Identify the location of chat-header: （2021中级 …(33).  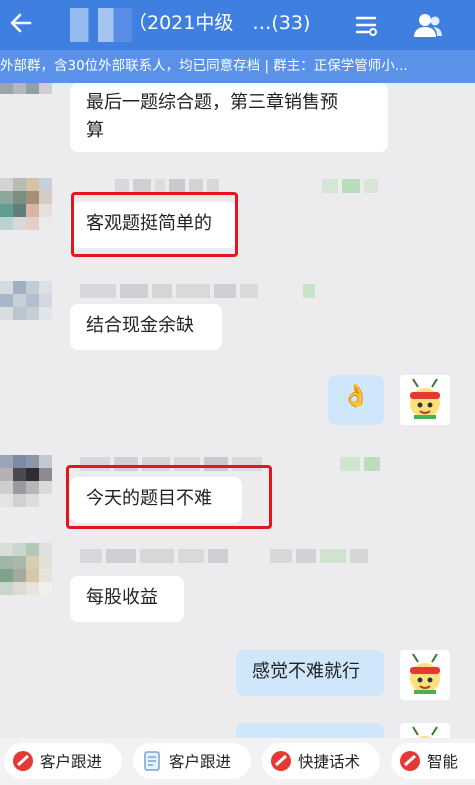
(237, 25).